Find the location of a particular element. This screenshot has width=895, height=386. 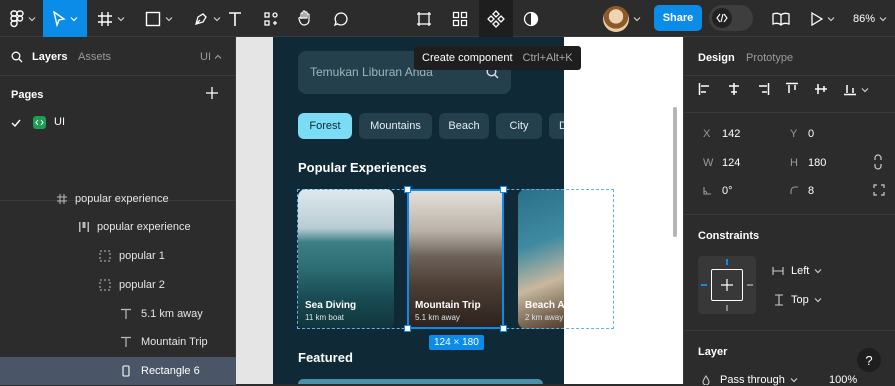

canvas-scrollbar is located at coordinates (675, 172).